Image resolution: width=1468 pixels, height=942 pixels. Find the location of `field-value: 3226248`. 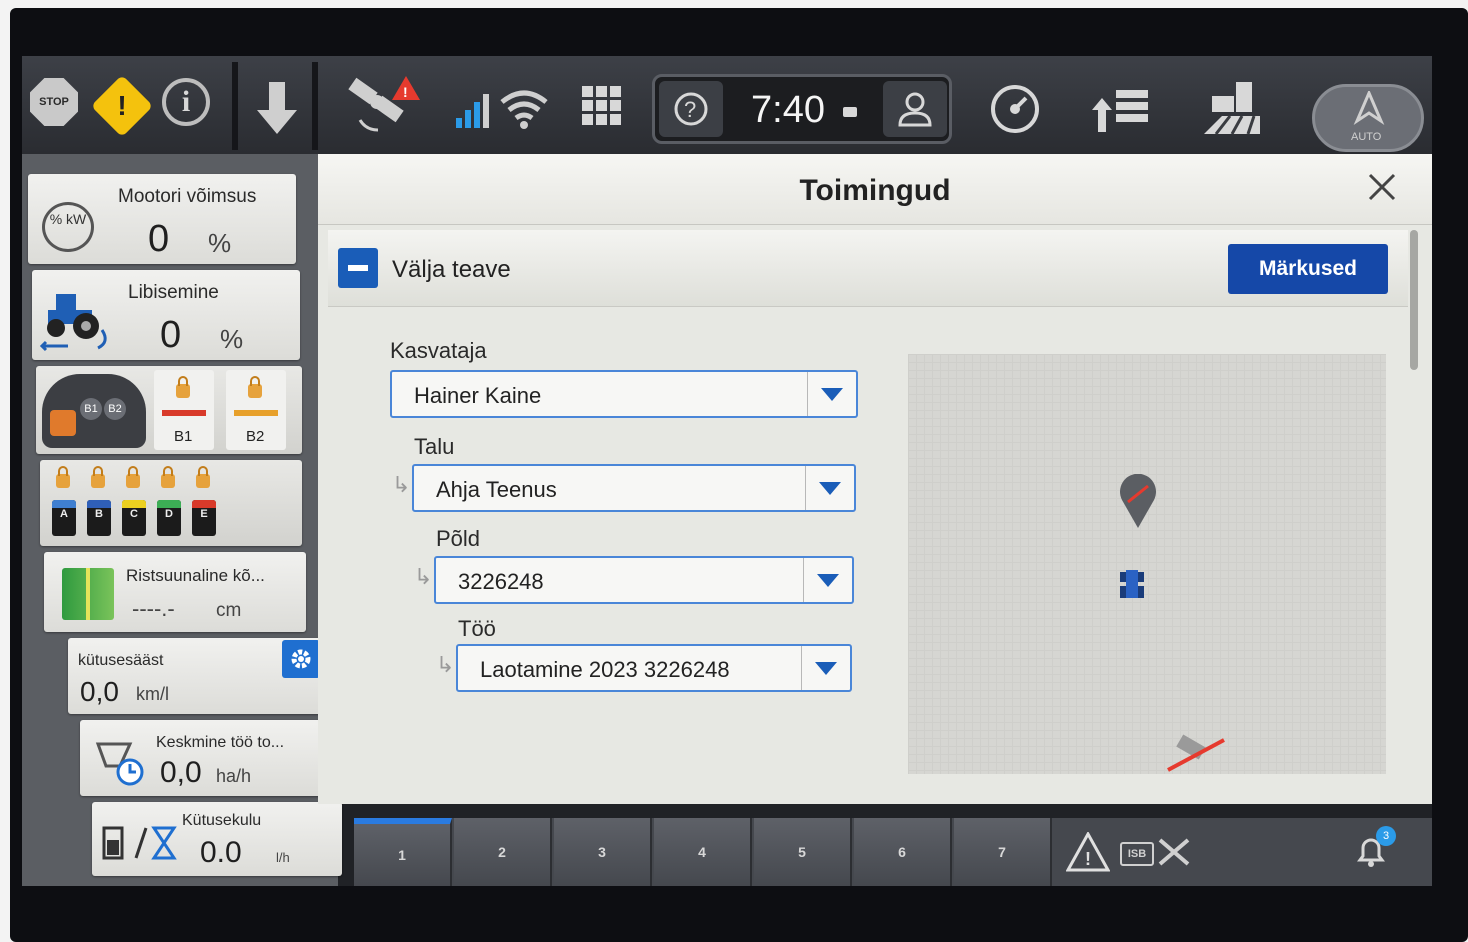

field-value: 3226248 is located at coordinates (501, 581).